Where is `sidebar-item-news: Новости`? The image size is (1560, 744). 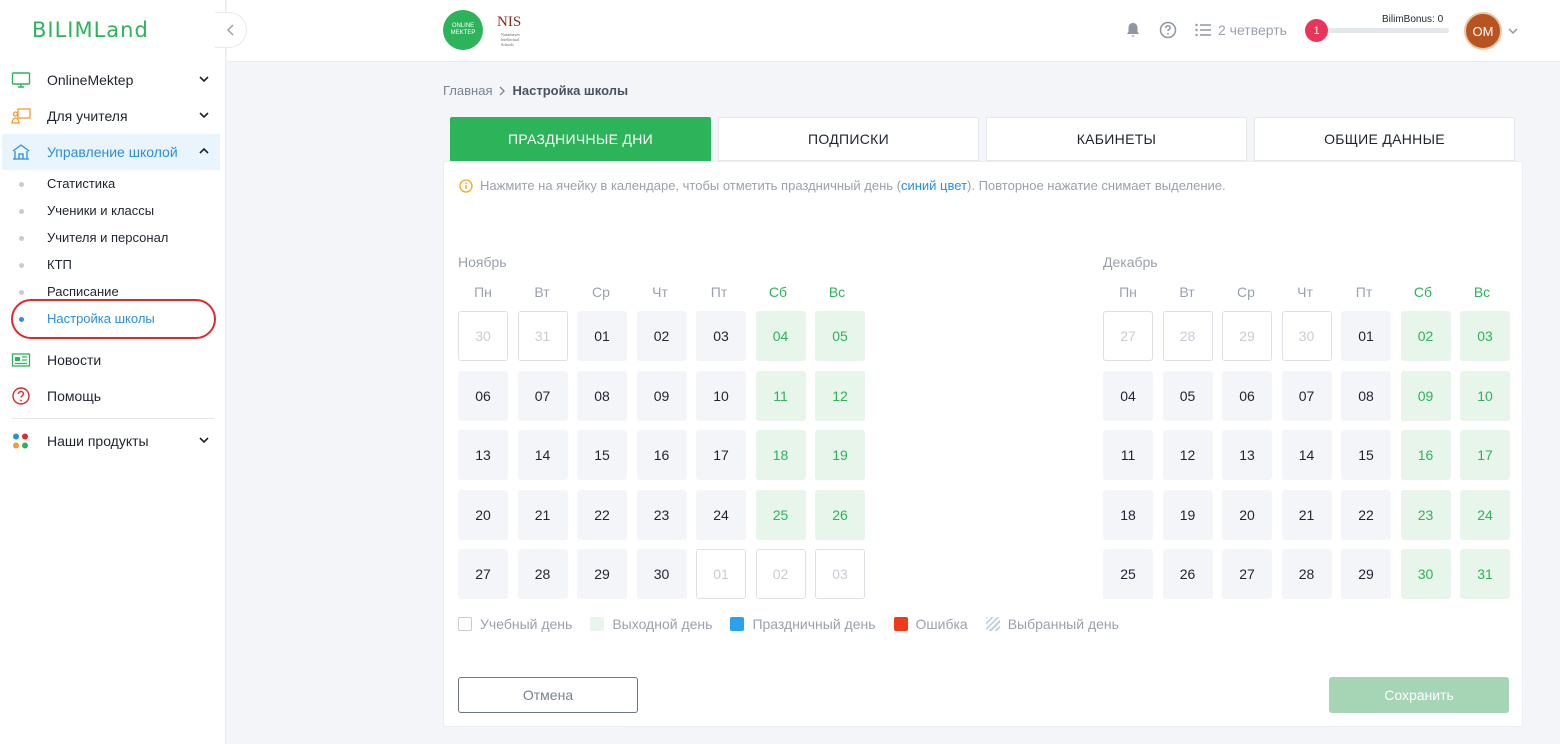 sidebar-item-news: Новости is located at coordinates (113, 360).